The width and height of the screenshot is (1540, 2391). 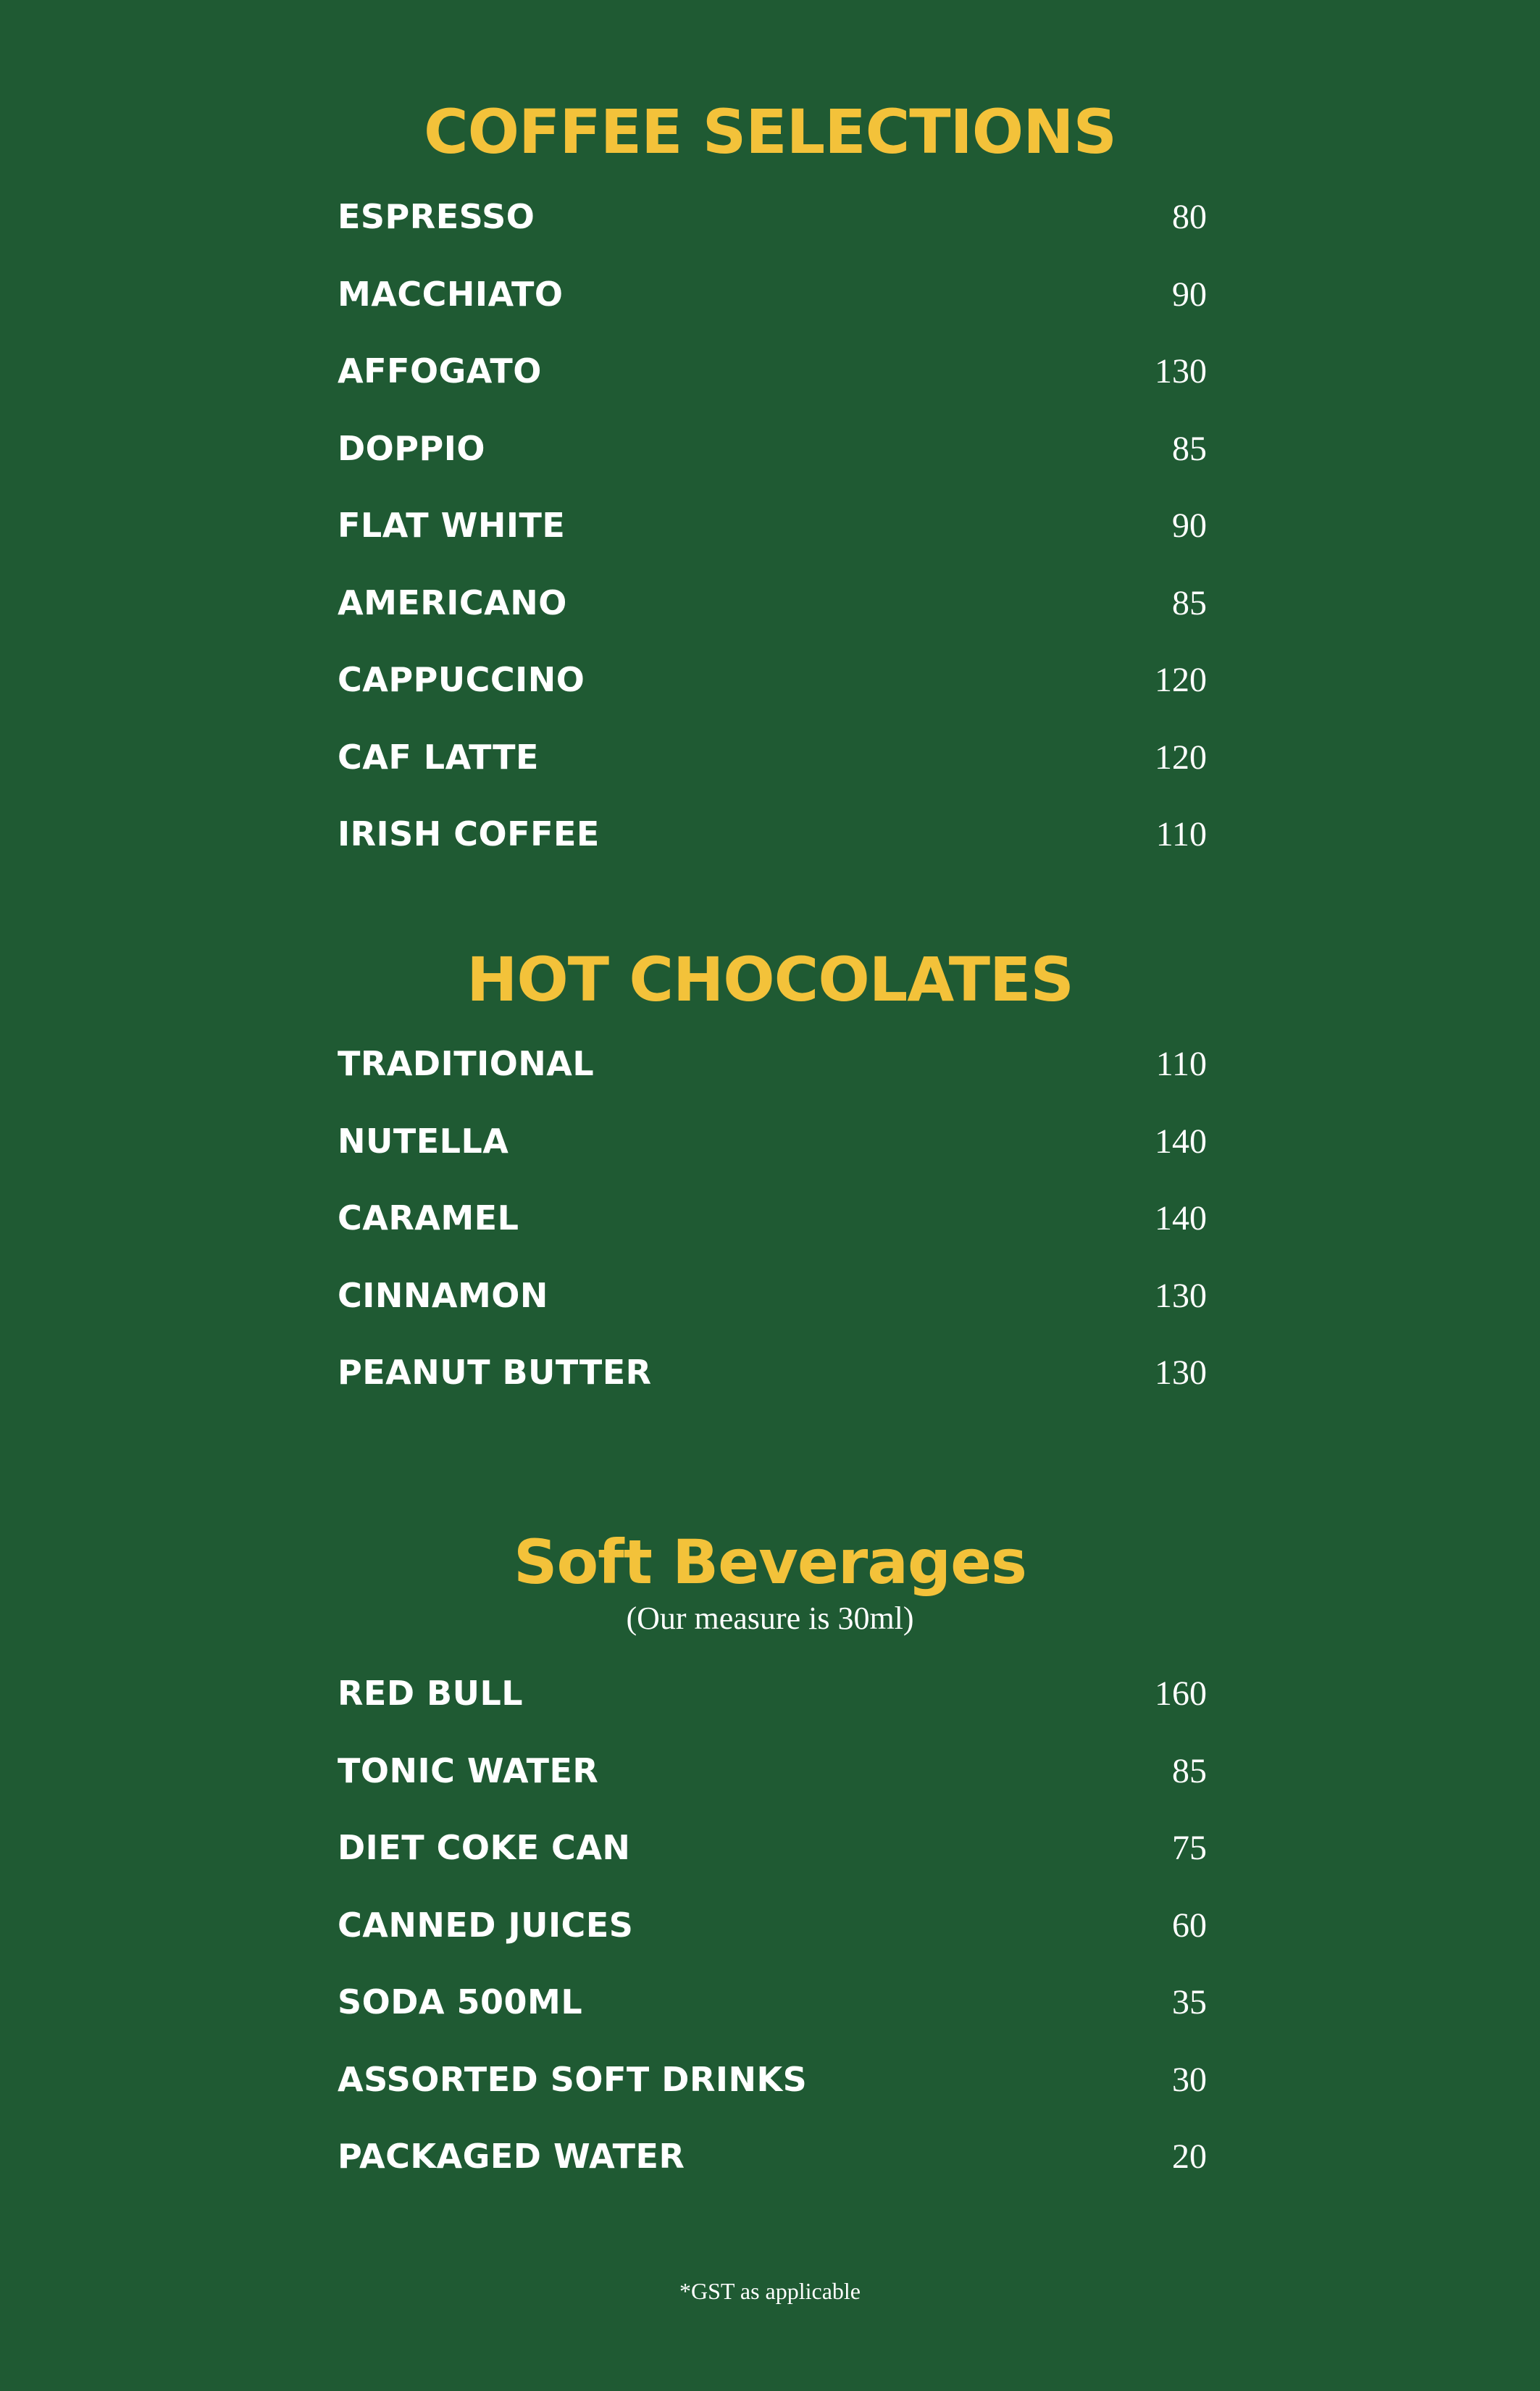 What do you see at coordinates (440, 371) in the screenshot?
I see `item-name: AFFOGATO` at bounding box center [440, 371].